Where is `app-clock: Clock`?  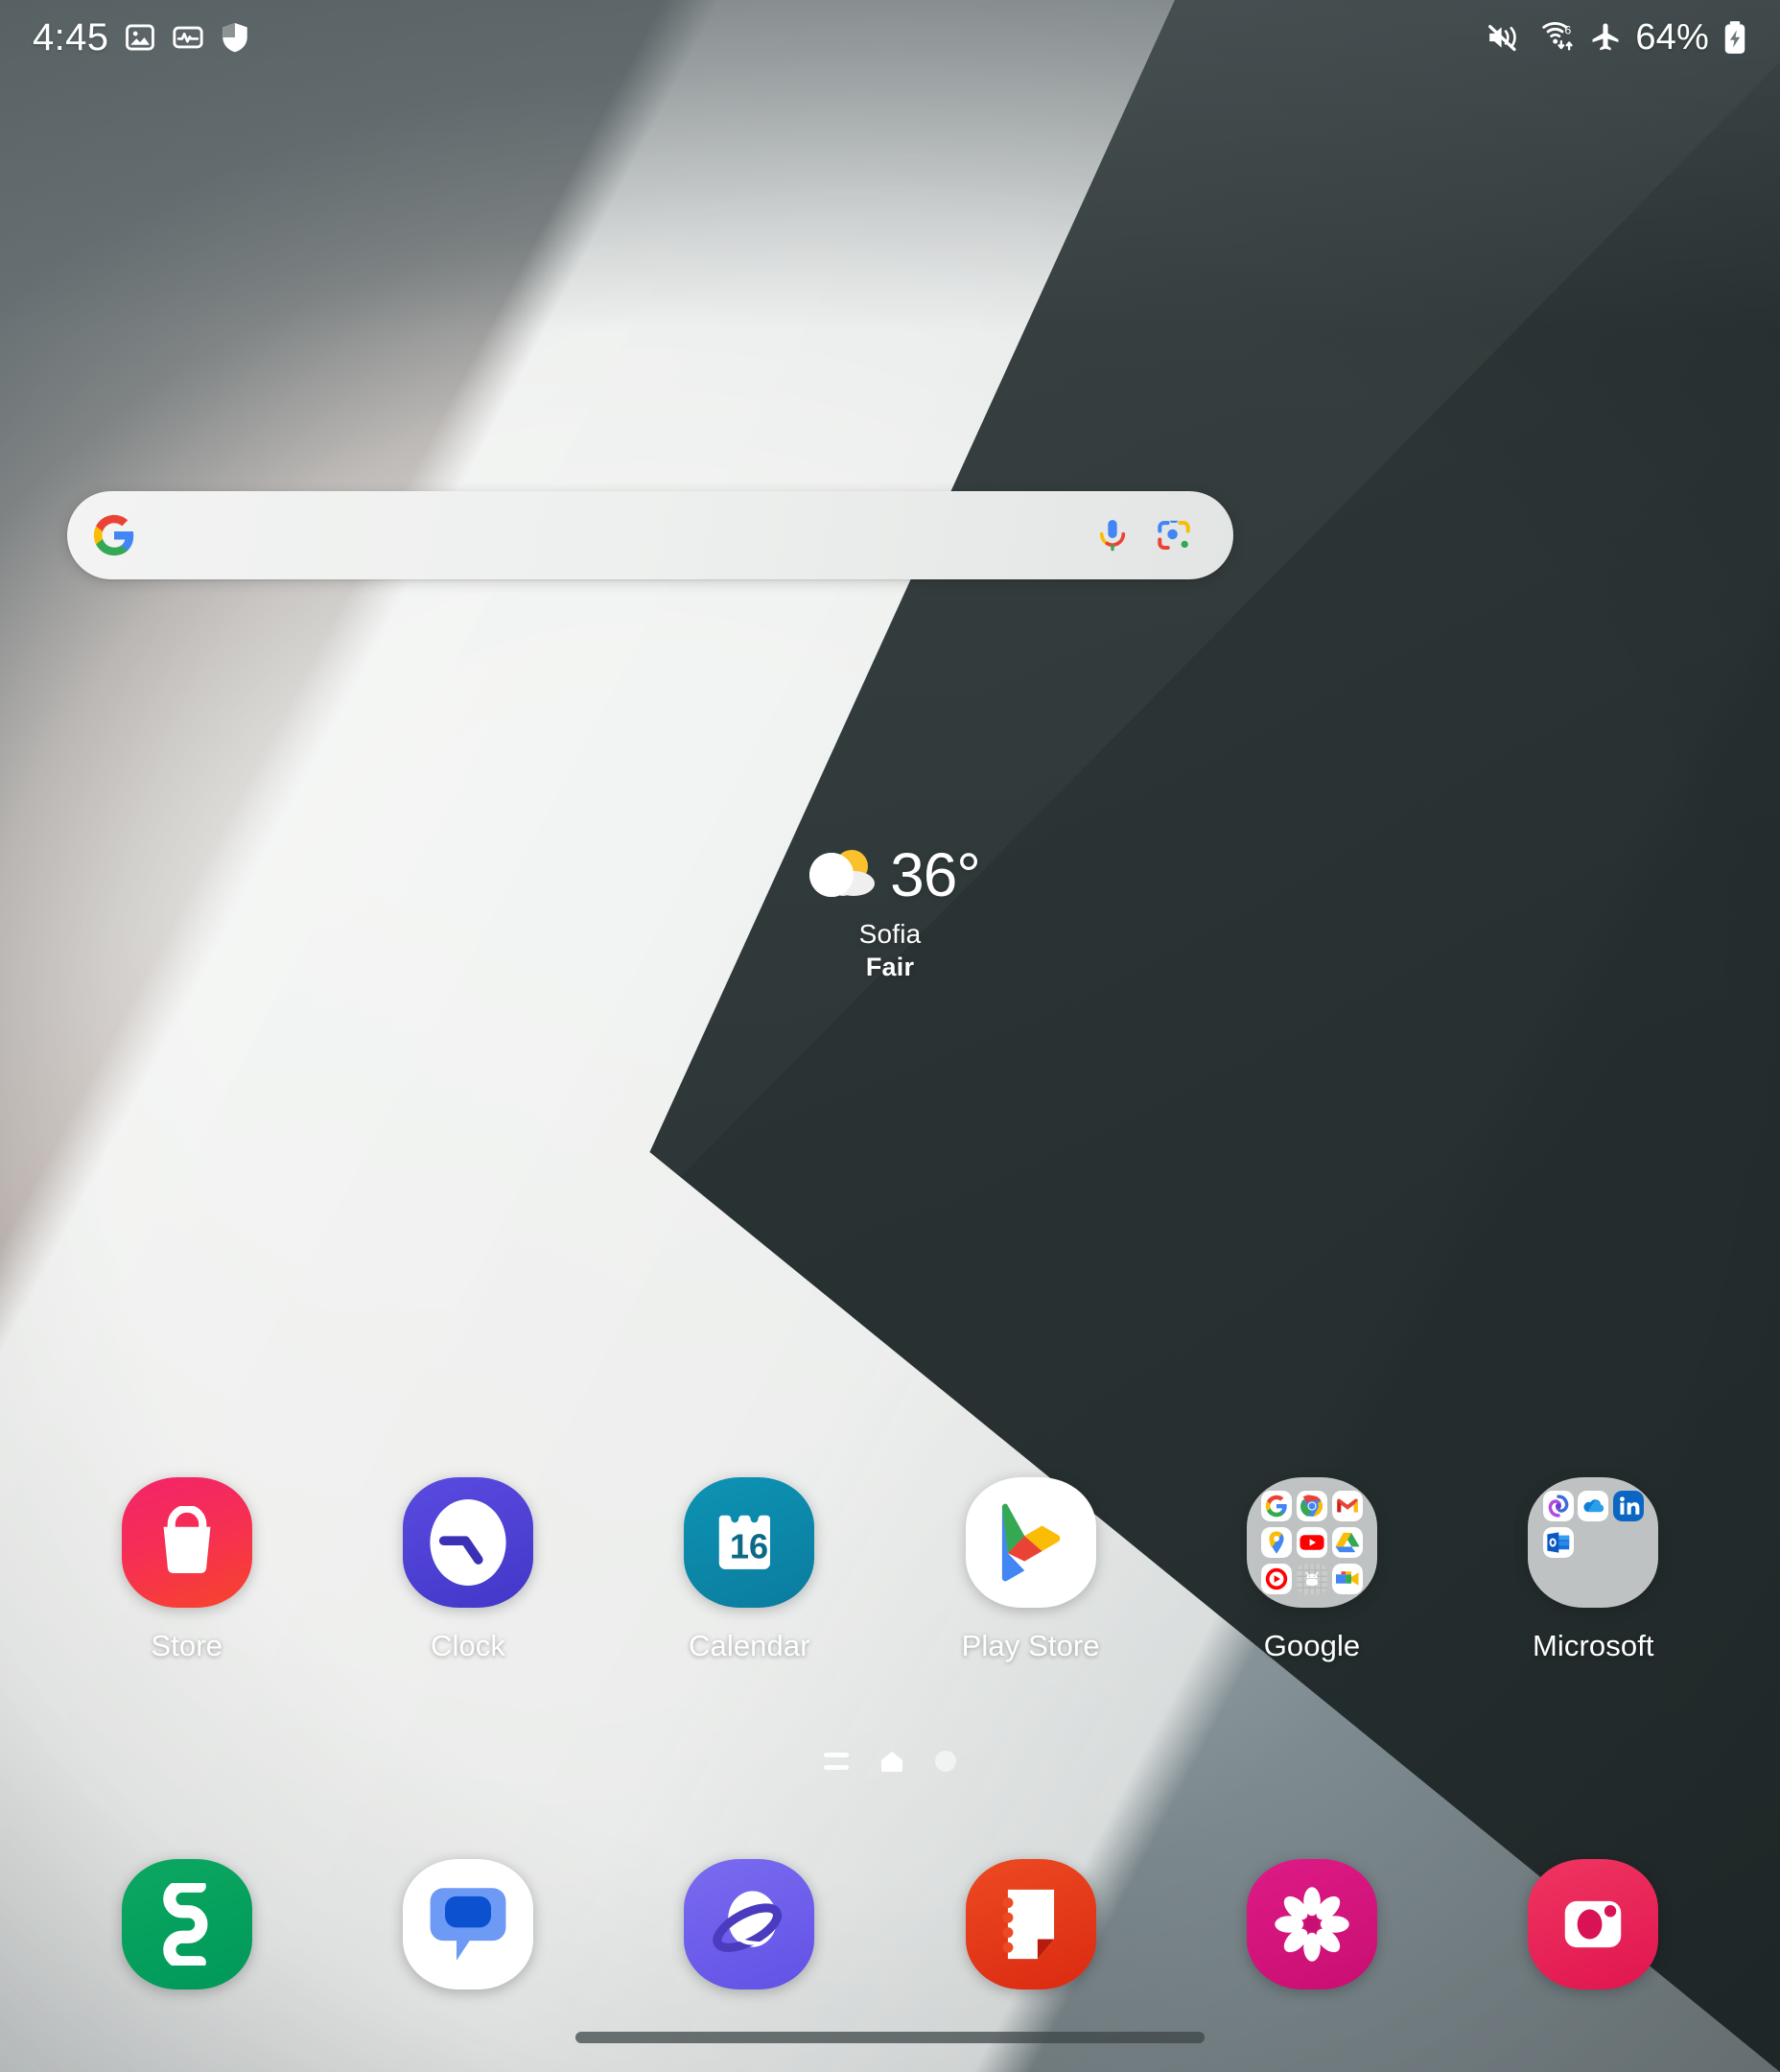
app-clock: Clock is located at coordinates (468, 1570).